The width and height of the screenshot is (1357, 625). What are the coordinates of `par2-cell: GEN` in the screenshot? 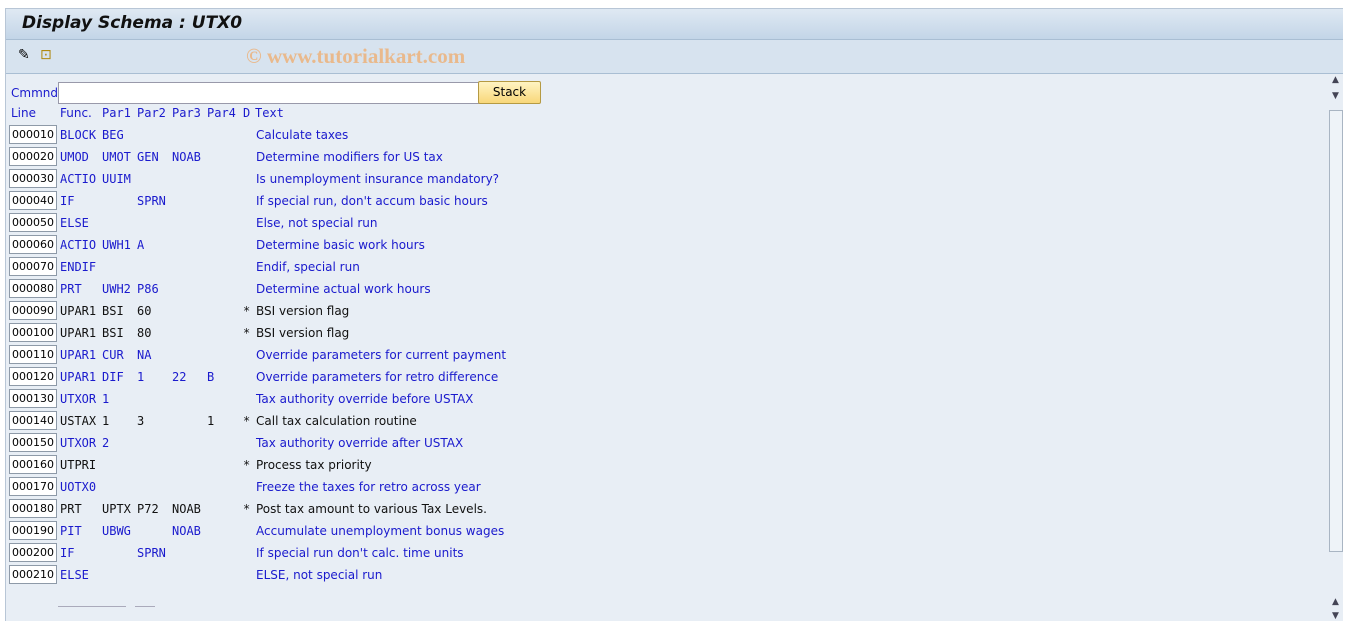 It's located at (148, 157).